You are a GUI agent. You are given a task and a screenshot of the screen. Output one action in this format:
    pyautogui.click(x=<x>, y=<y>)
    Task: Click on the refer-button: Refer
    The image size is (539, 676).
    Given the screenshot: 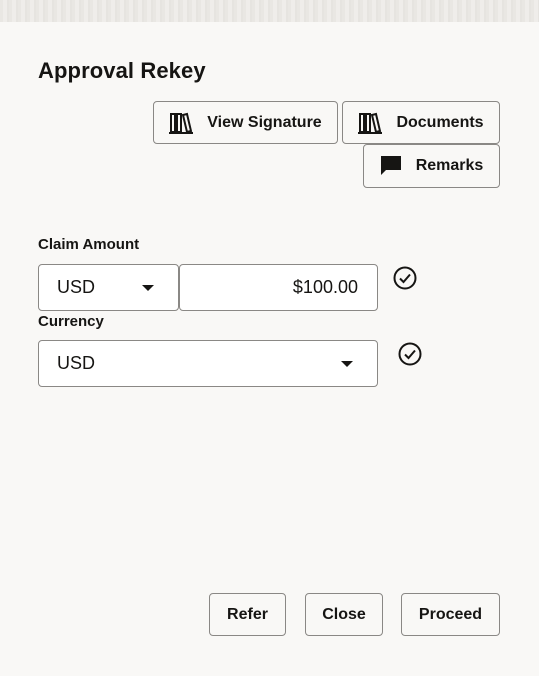 What is the action you would take?
    pyautogui.click(x=247, y=614)
    